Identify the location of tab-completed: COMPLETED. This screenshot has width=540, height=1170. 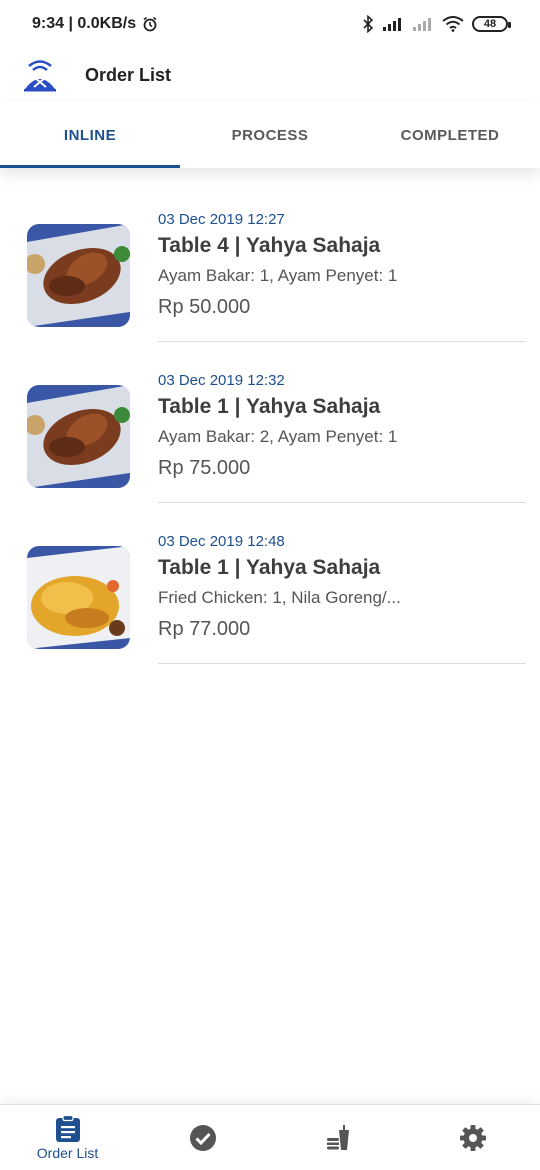
(450, 135).